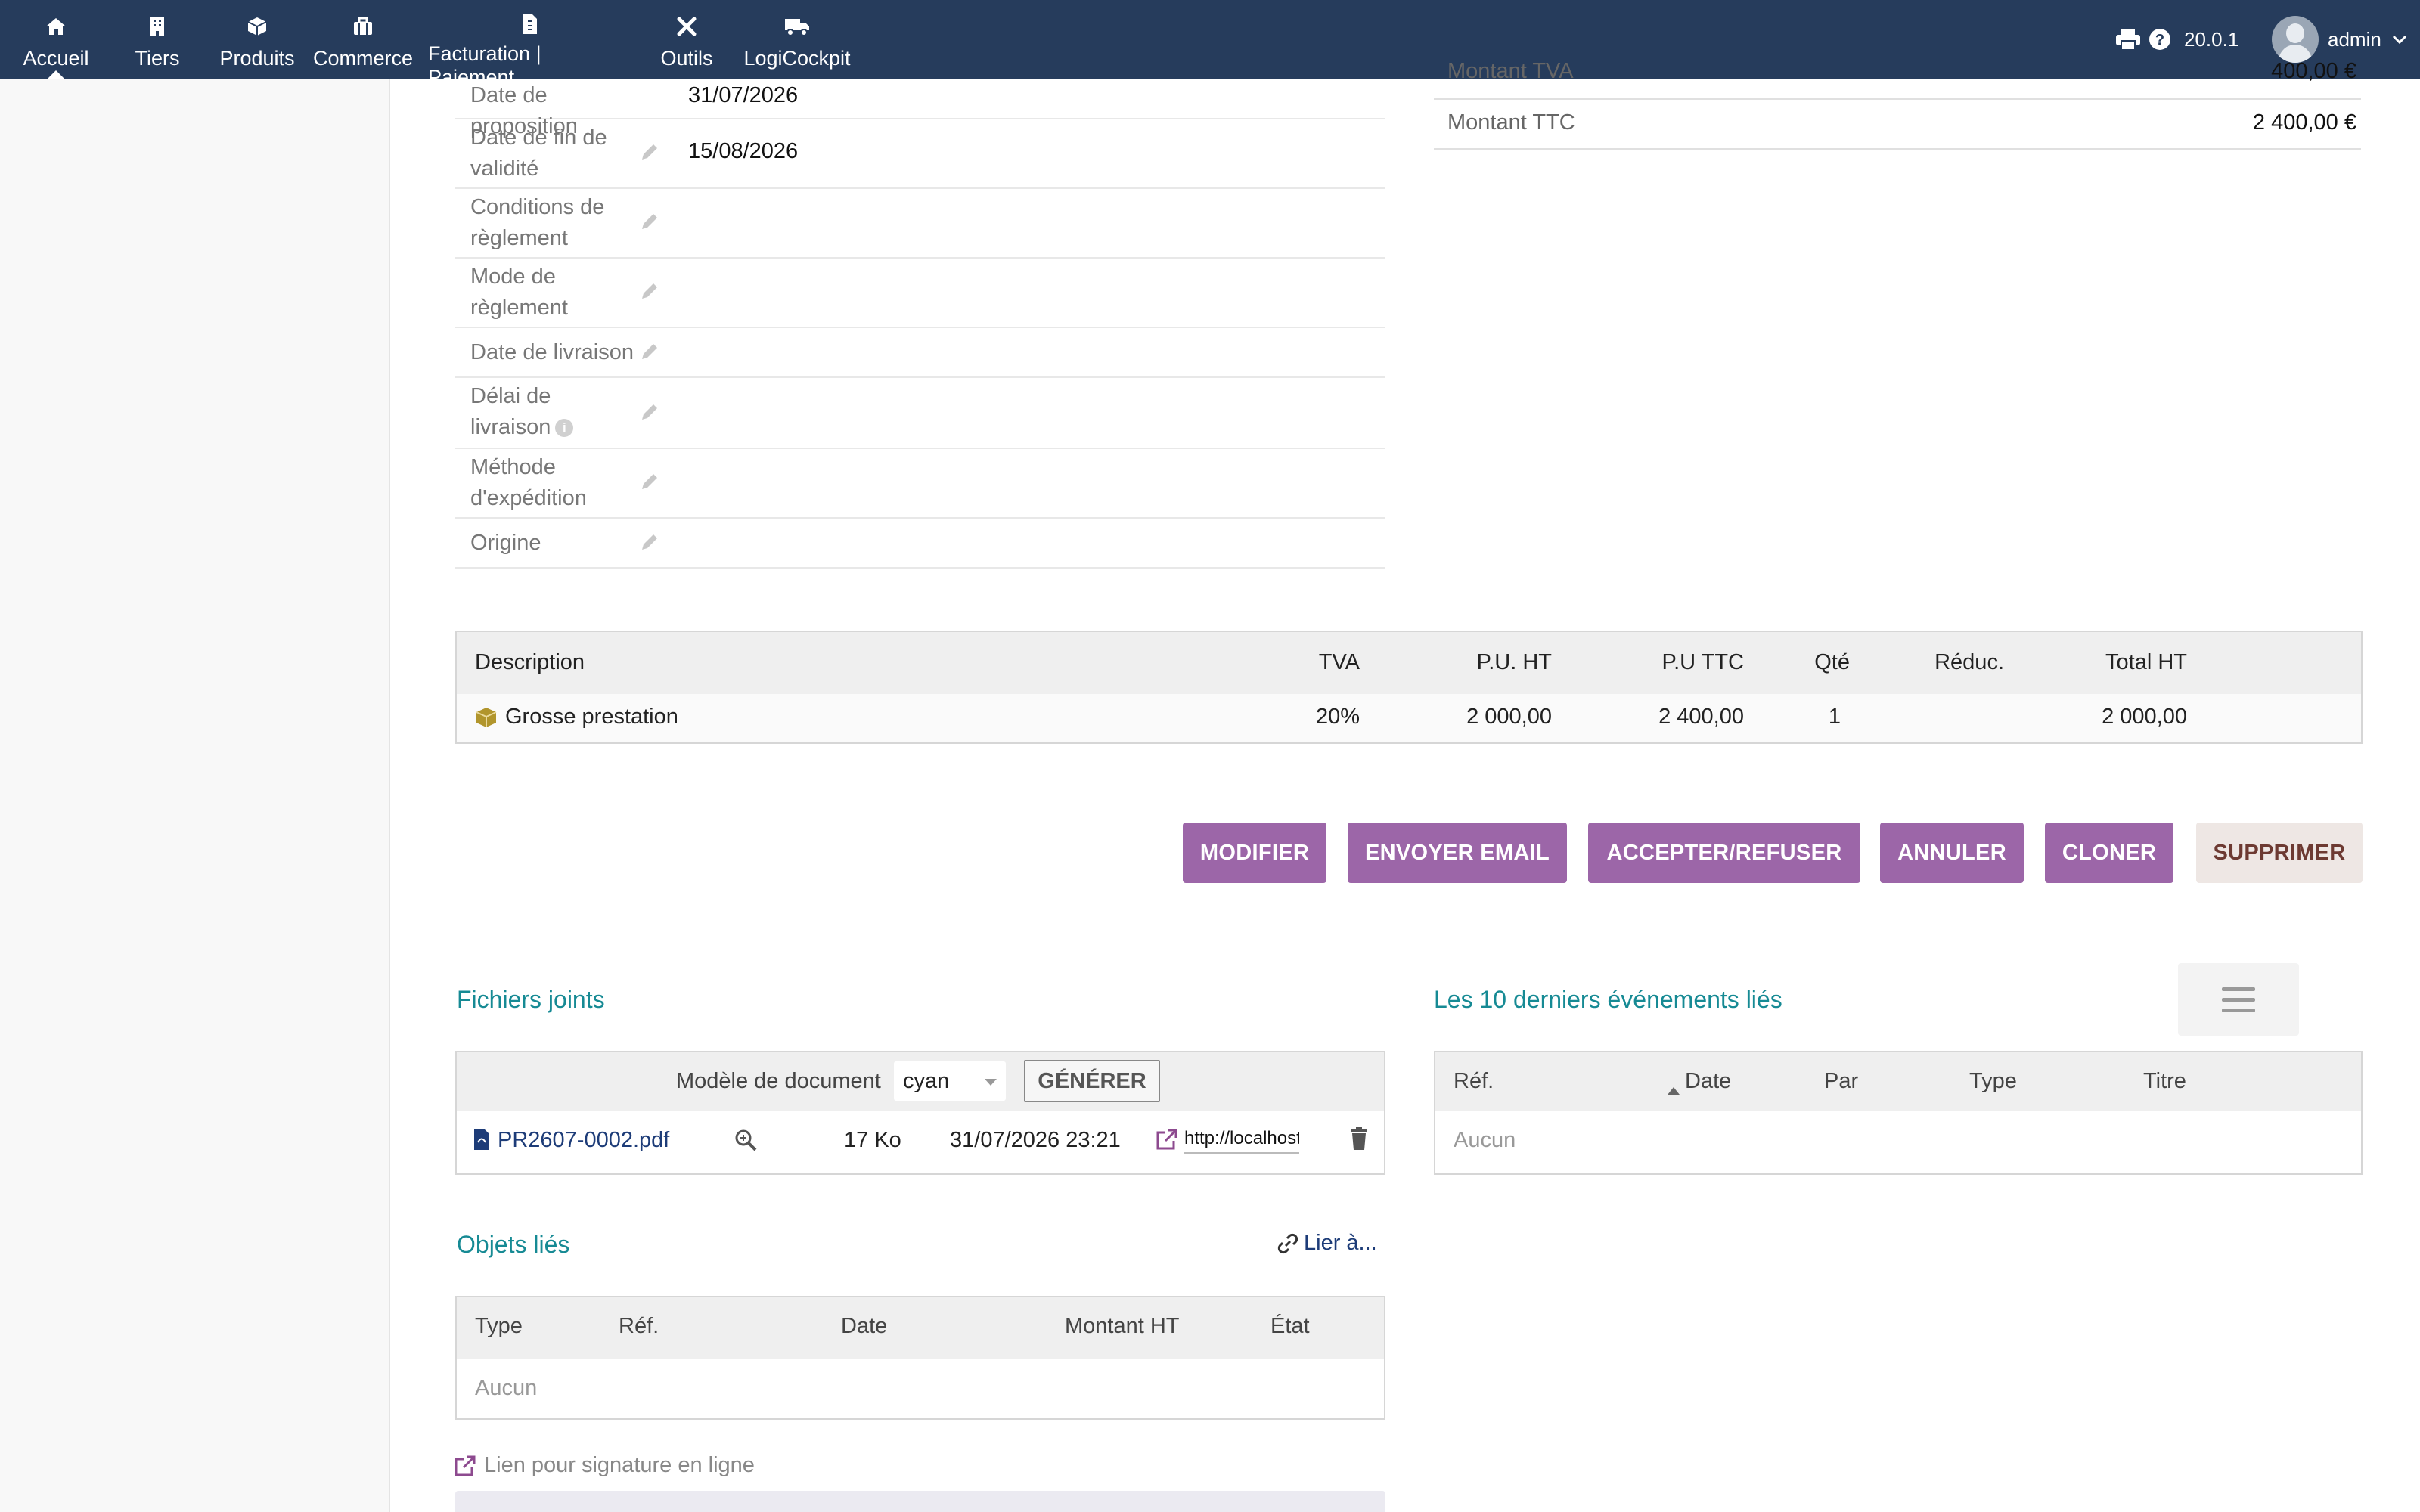  What do you see at coordinates (1485, 1140) in the screenshot?
I see `events-empty: Aucun` at bounding box center [1485, 1140].